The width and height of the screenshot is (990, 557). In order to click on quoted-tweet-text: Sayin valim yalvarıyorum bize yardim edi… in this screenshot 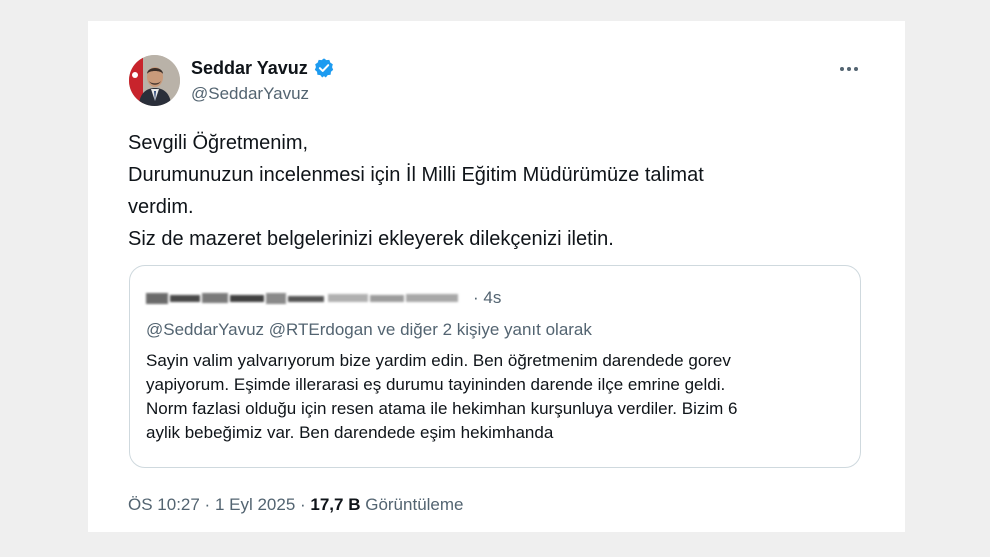, I will do `click(498, 397)`.